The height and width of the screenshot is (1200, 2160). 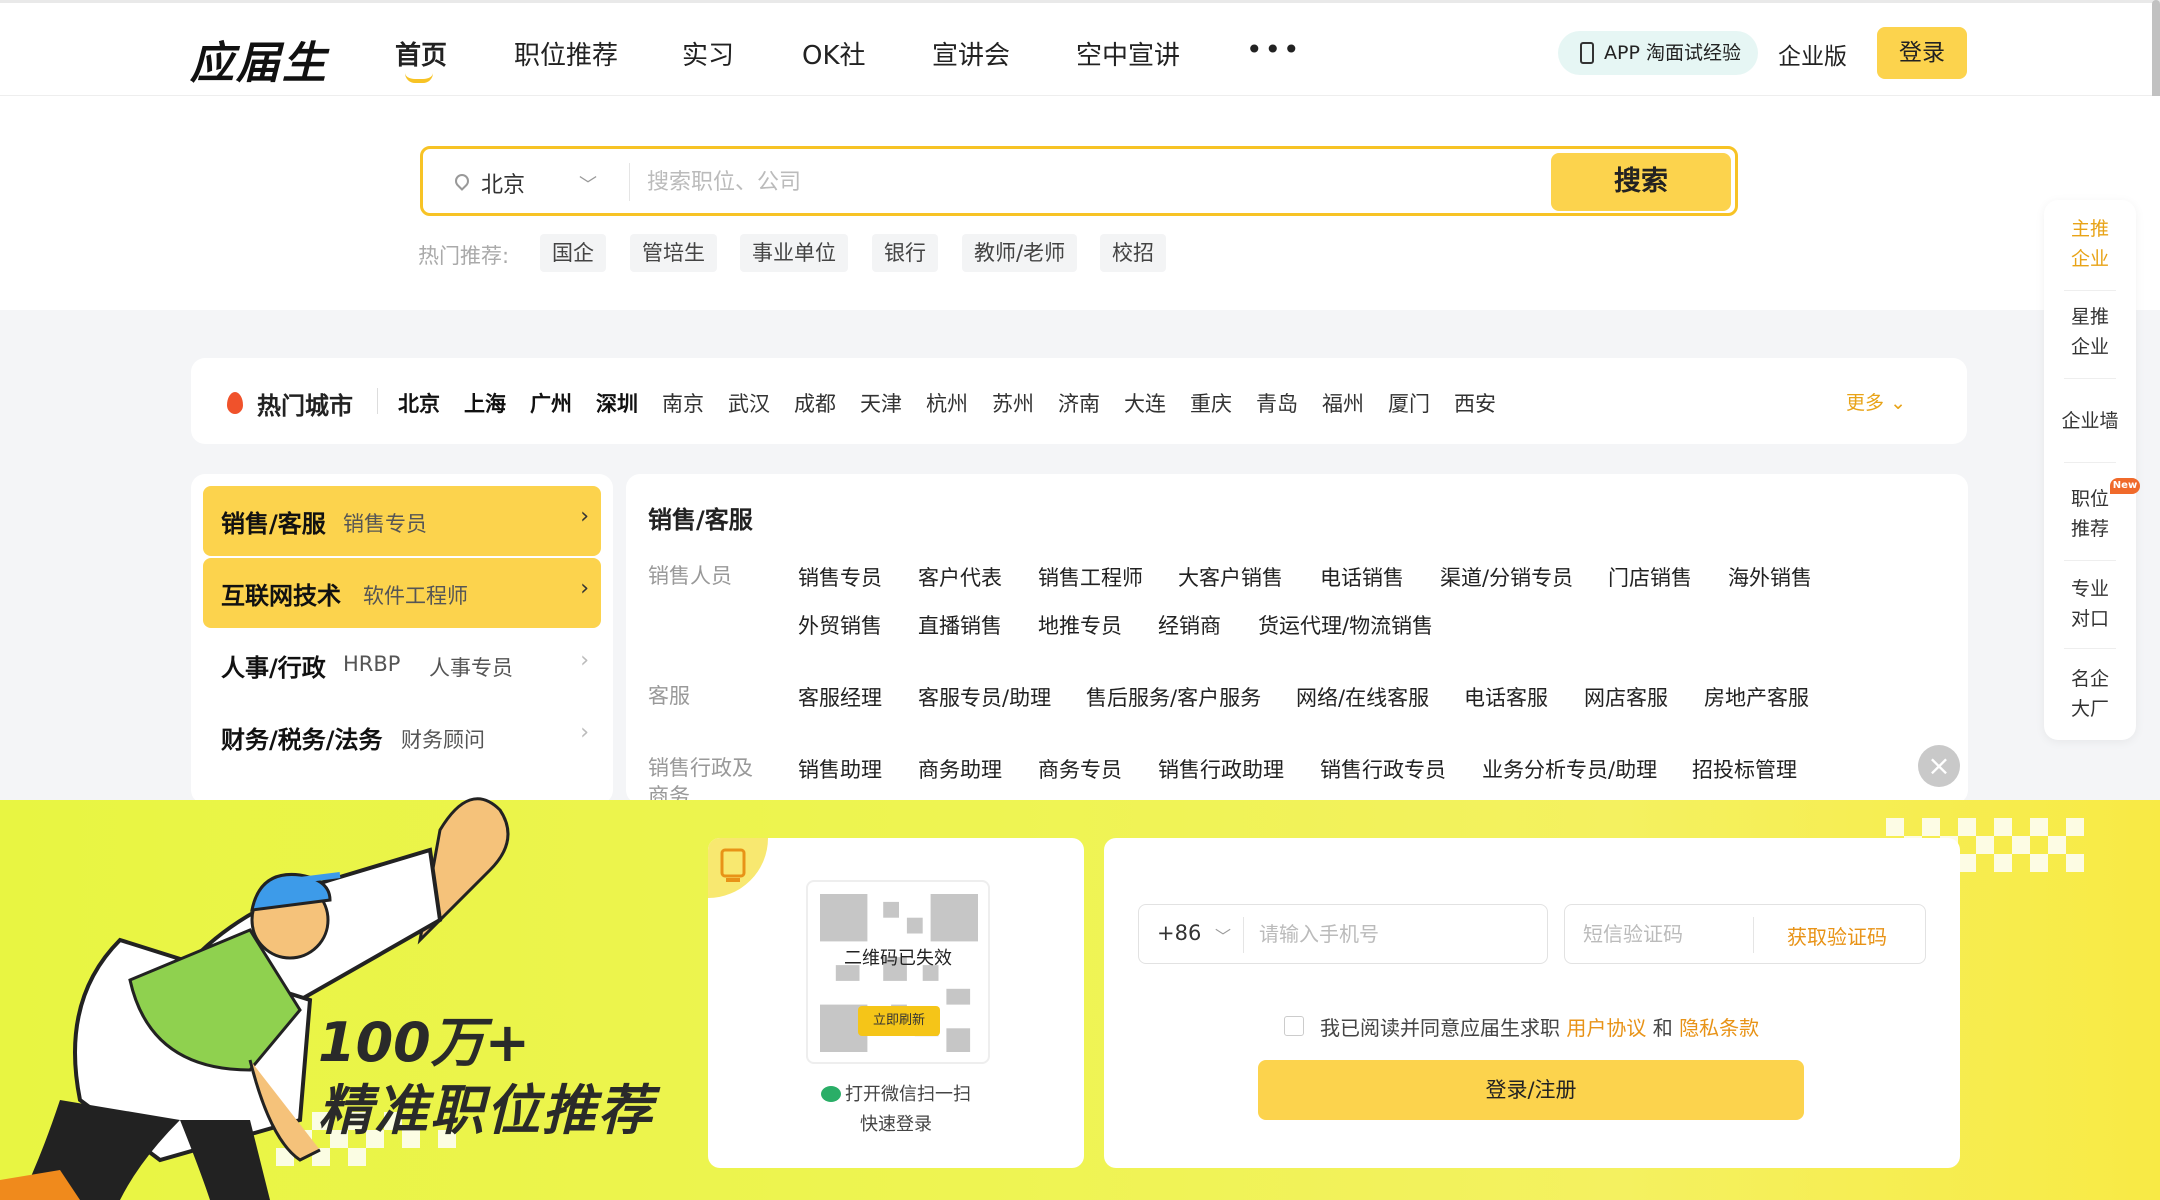 I want to click on hot-tag: 银行, so click(x=905, y=253).